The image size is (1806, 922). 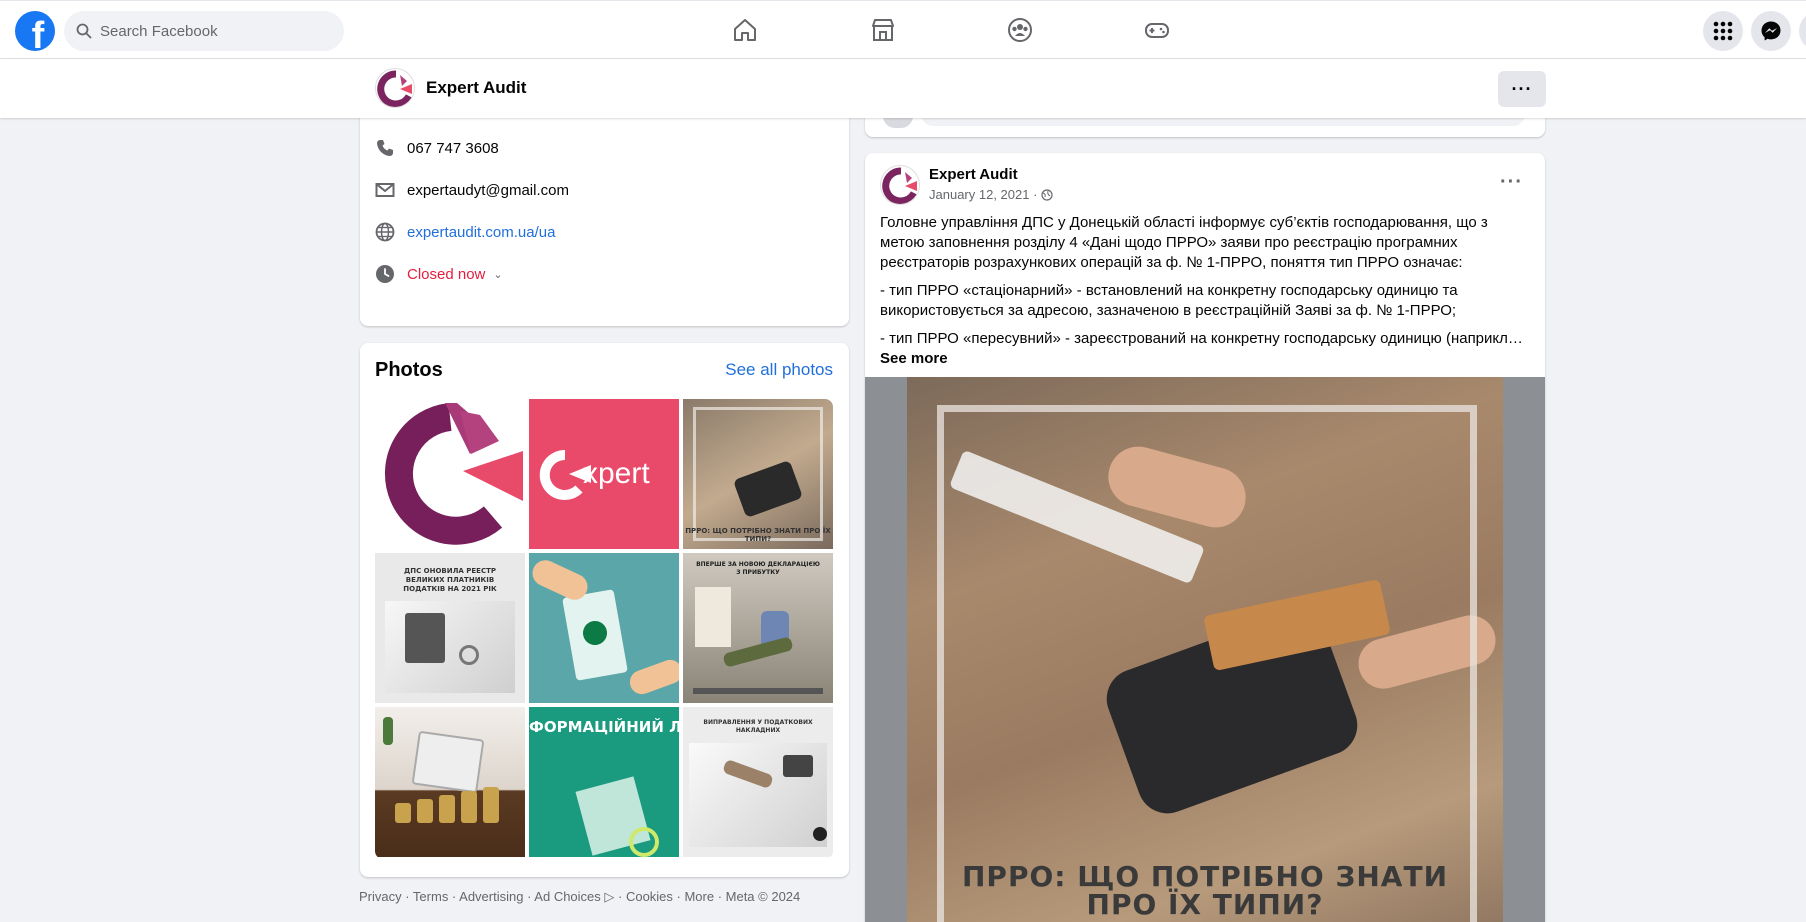 What do you see at coordinates (1157, 30) in the screenshot?
I see `gaming-icon` at bounding box center [1157, 30].